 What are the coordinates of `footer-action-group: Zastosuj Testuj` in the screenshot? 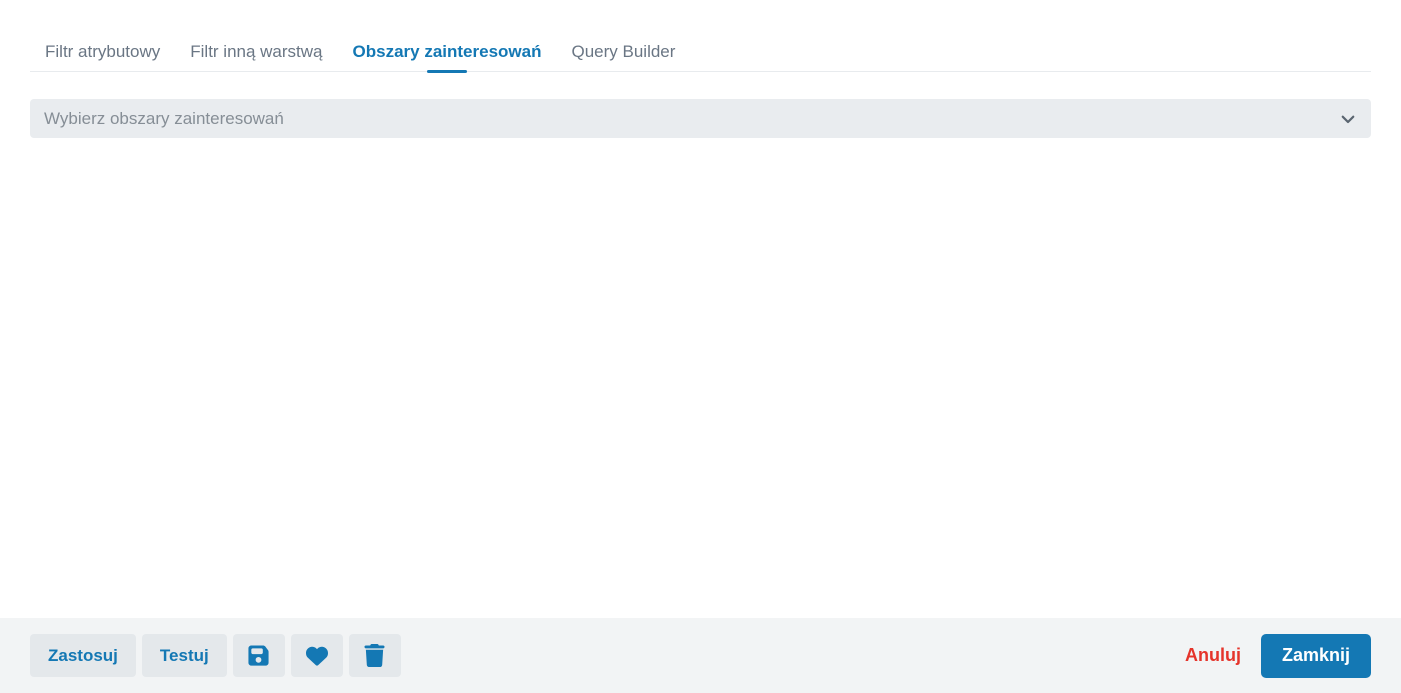 It's located at (215, 655).